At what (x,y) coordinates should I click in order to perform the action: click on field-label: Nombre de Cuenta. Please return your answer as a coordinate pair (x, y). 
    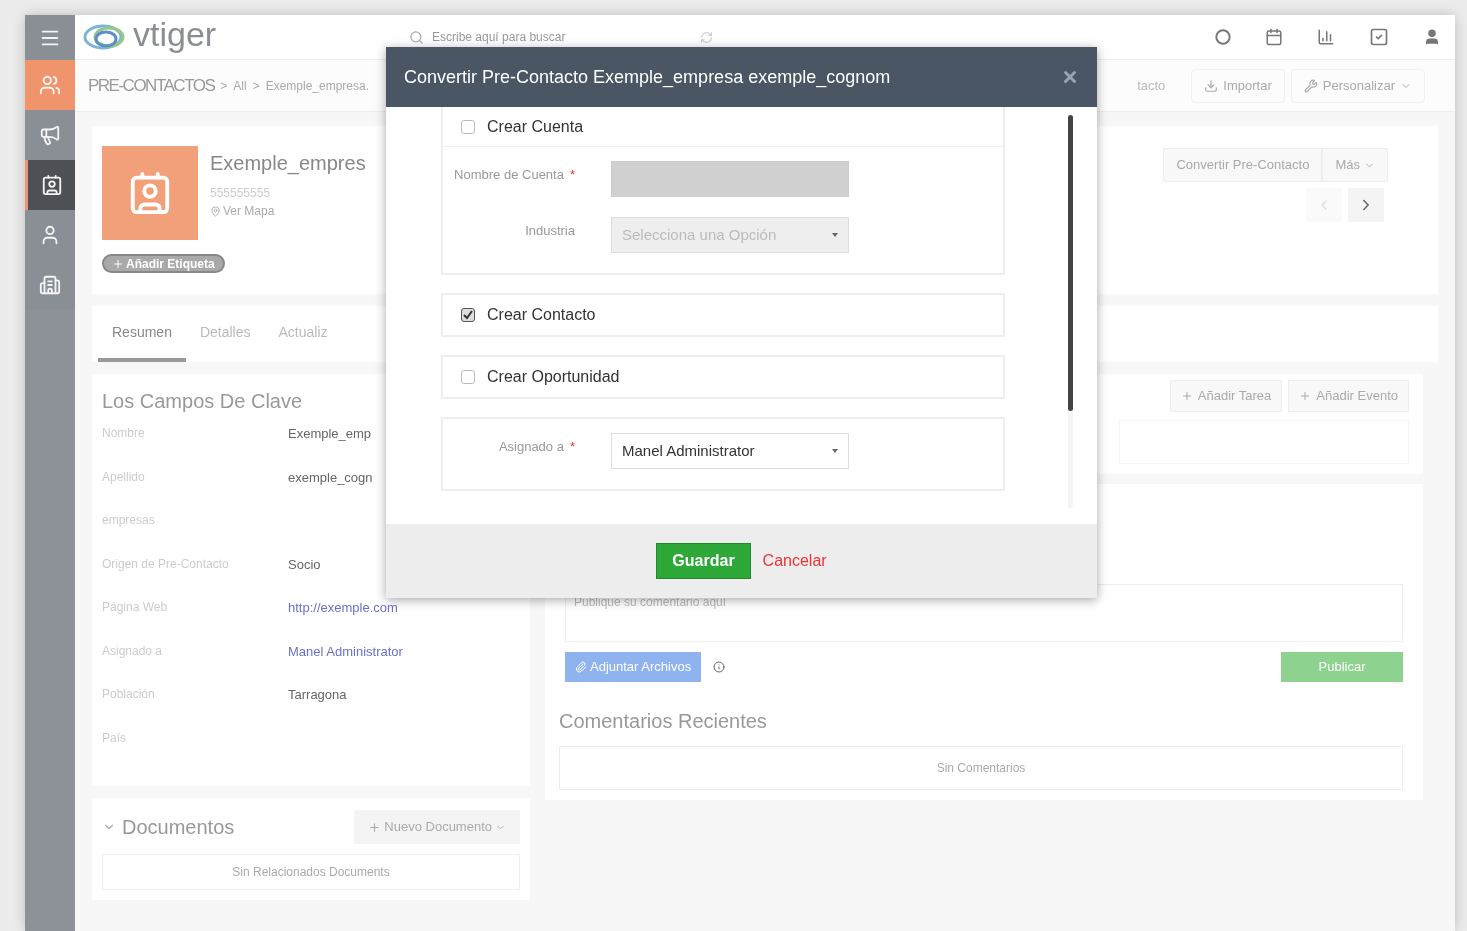
    Looking at the image, I should click on (509, 175).